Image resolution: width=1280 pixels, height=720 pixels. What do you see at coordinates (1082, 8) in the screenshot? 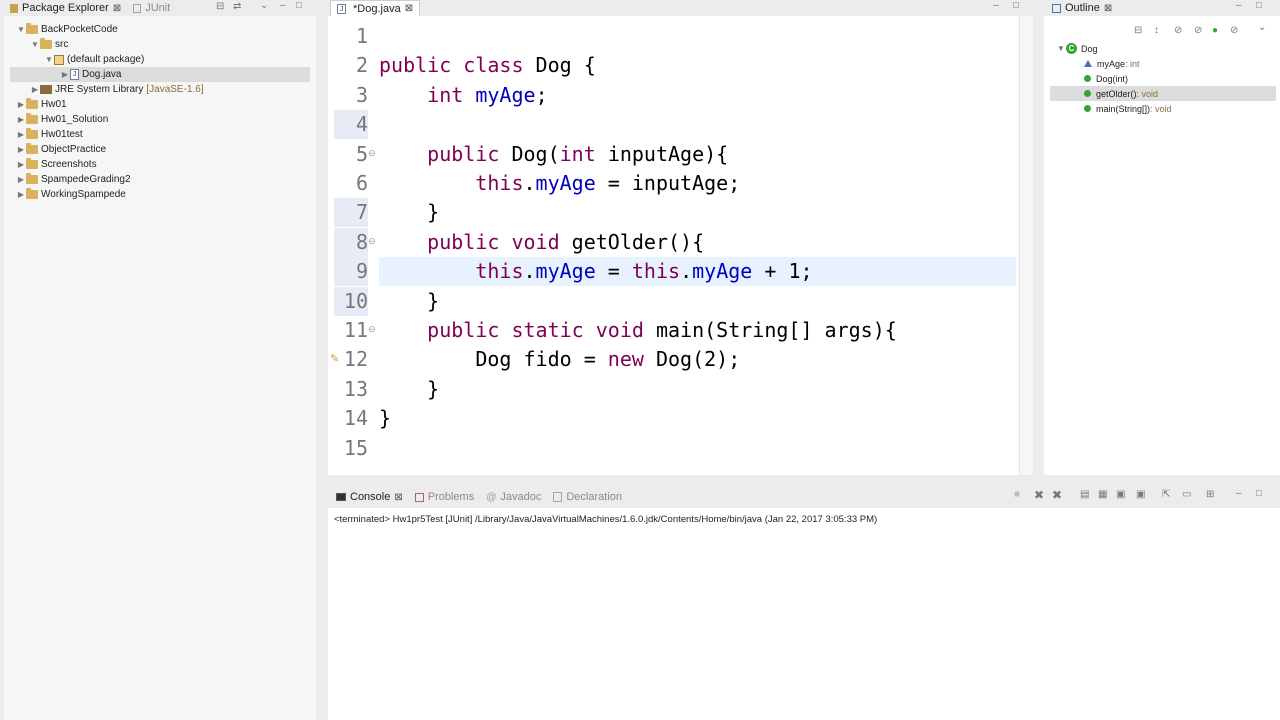
I see `tab-outline: Outline ⊠` at bounding box center [1082, 8].